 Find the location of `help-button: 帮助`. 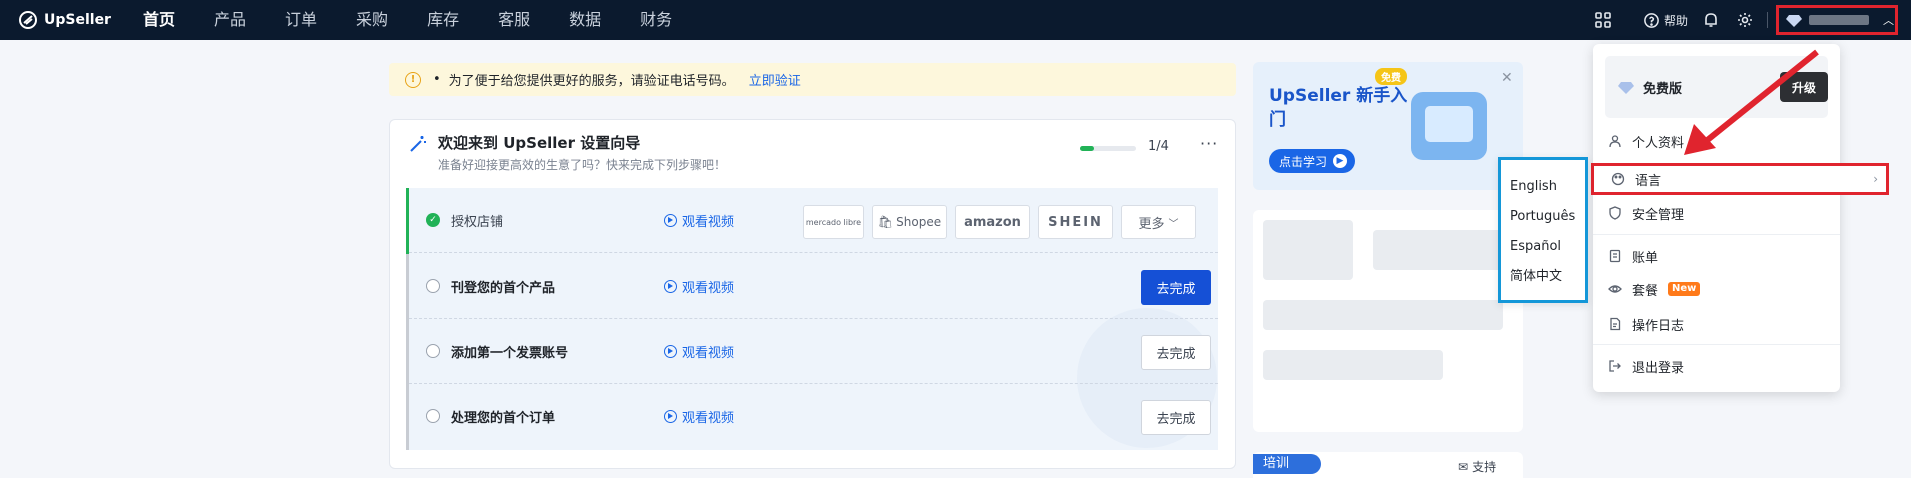

help-button: 帮助 is located at coordinates (1665, 20).